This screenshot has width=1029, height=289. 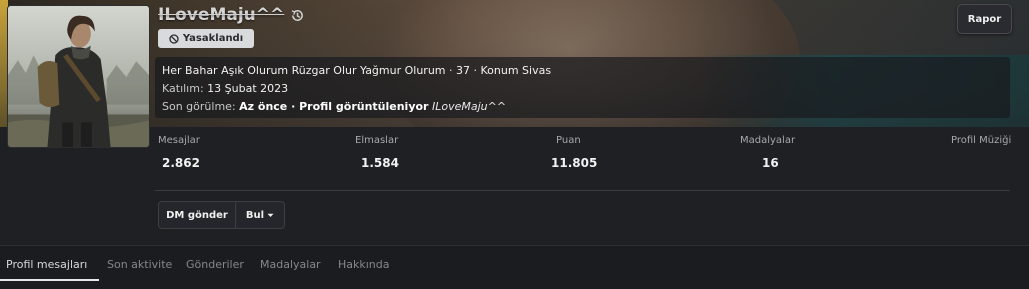 I want to click on tab-medals: Madalyalar, so click(x=290, y=264).